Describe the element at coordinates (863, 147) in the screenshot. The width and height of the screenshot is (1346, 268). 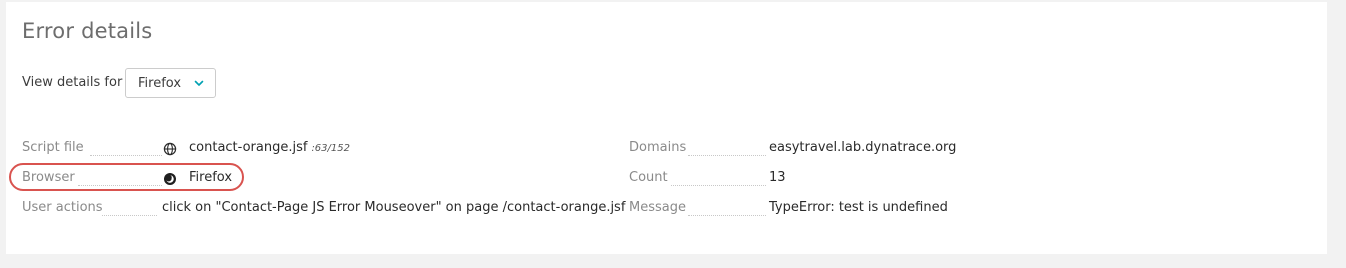
I see `domains-value: easytravel.lab.dynatrace.org` at that location.